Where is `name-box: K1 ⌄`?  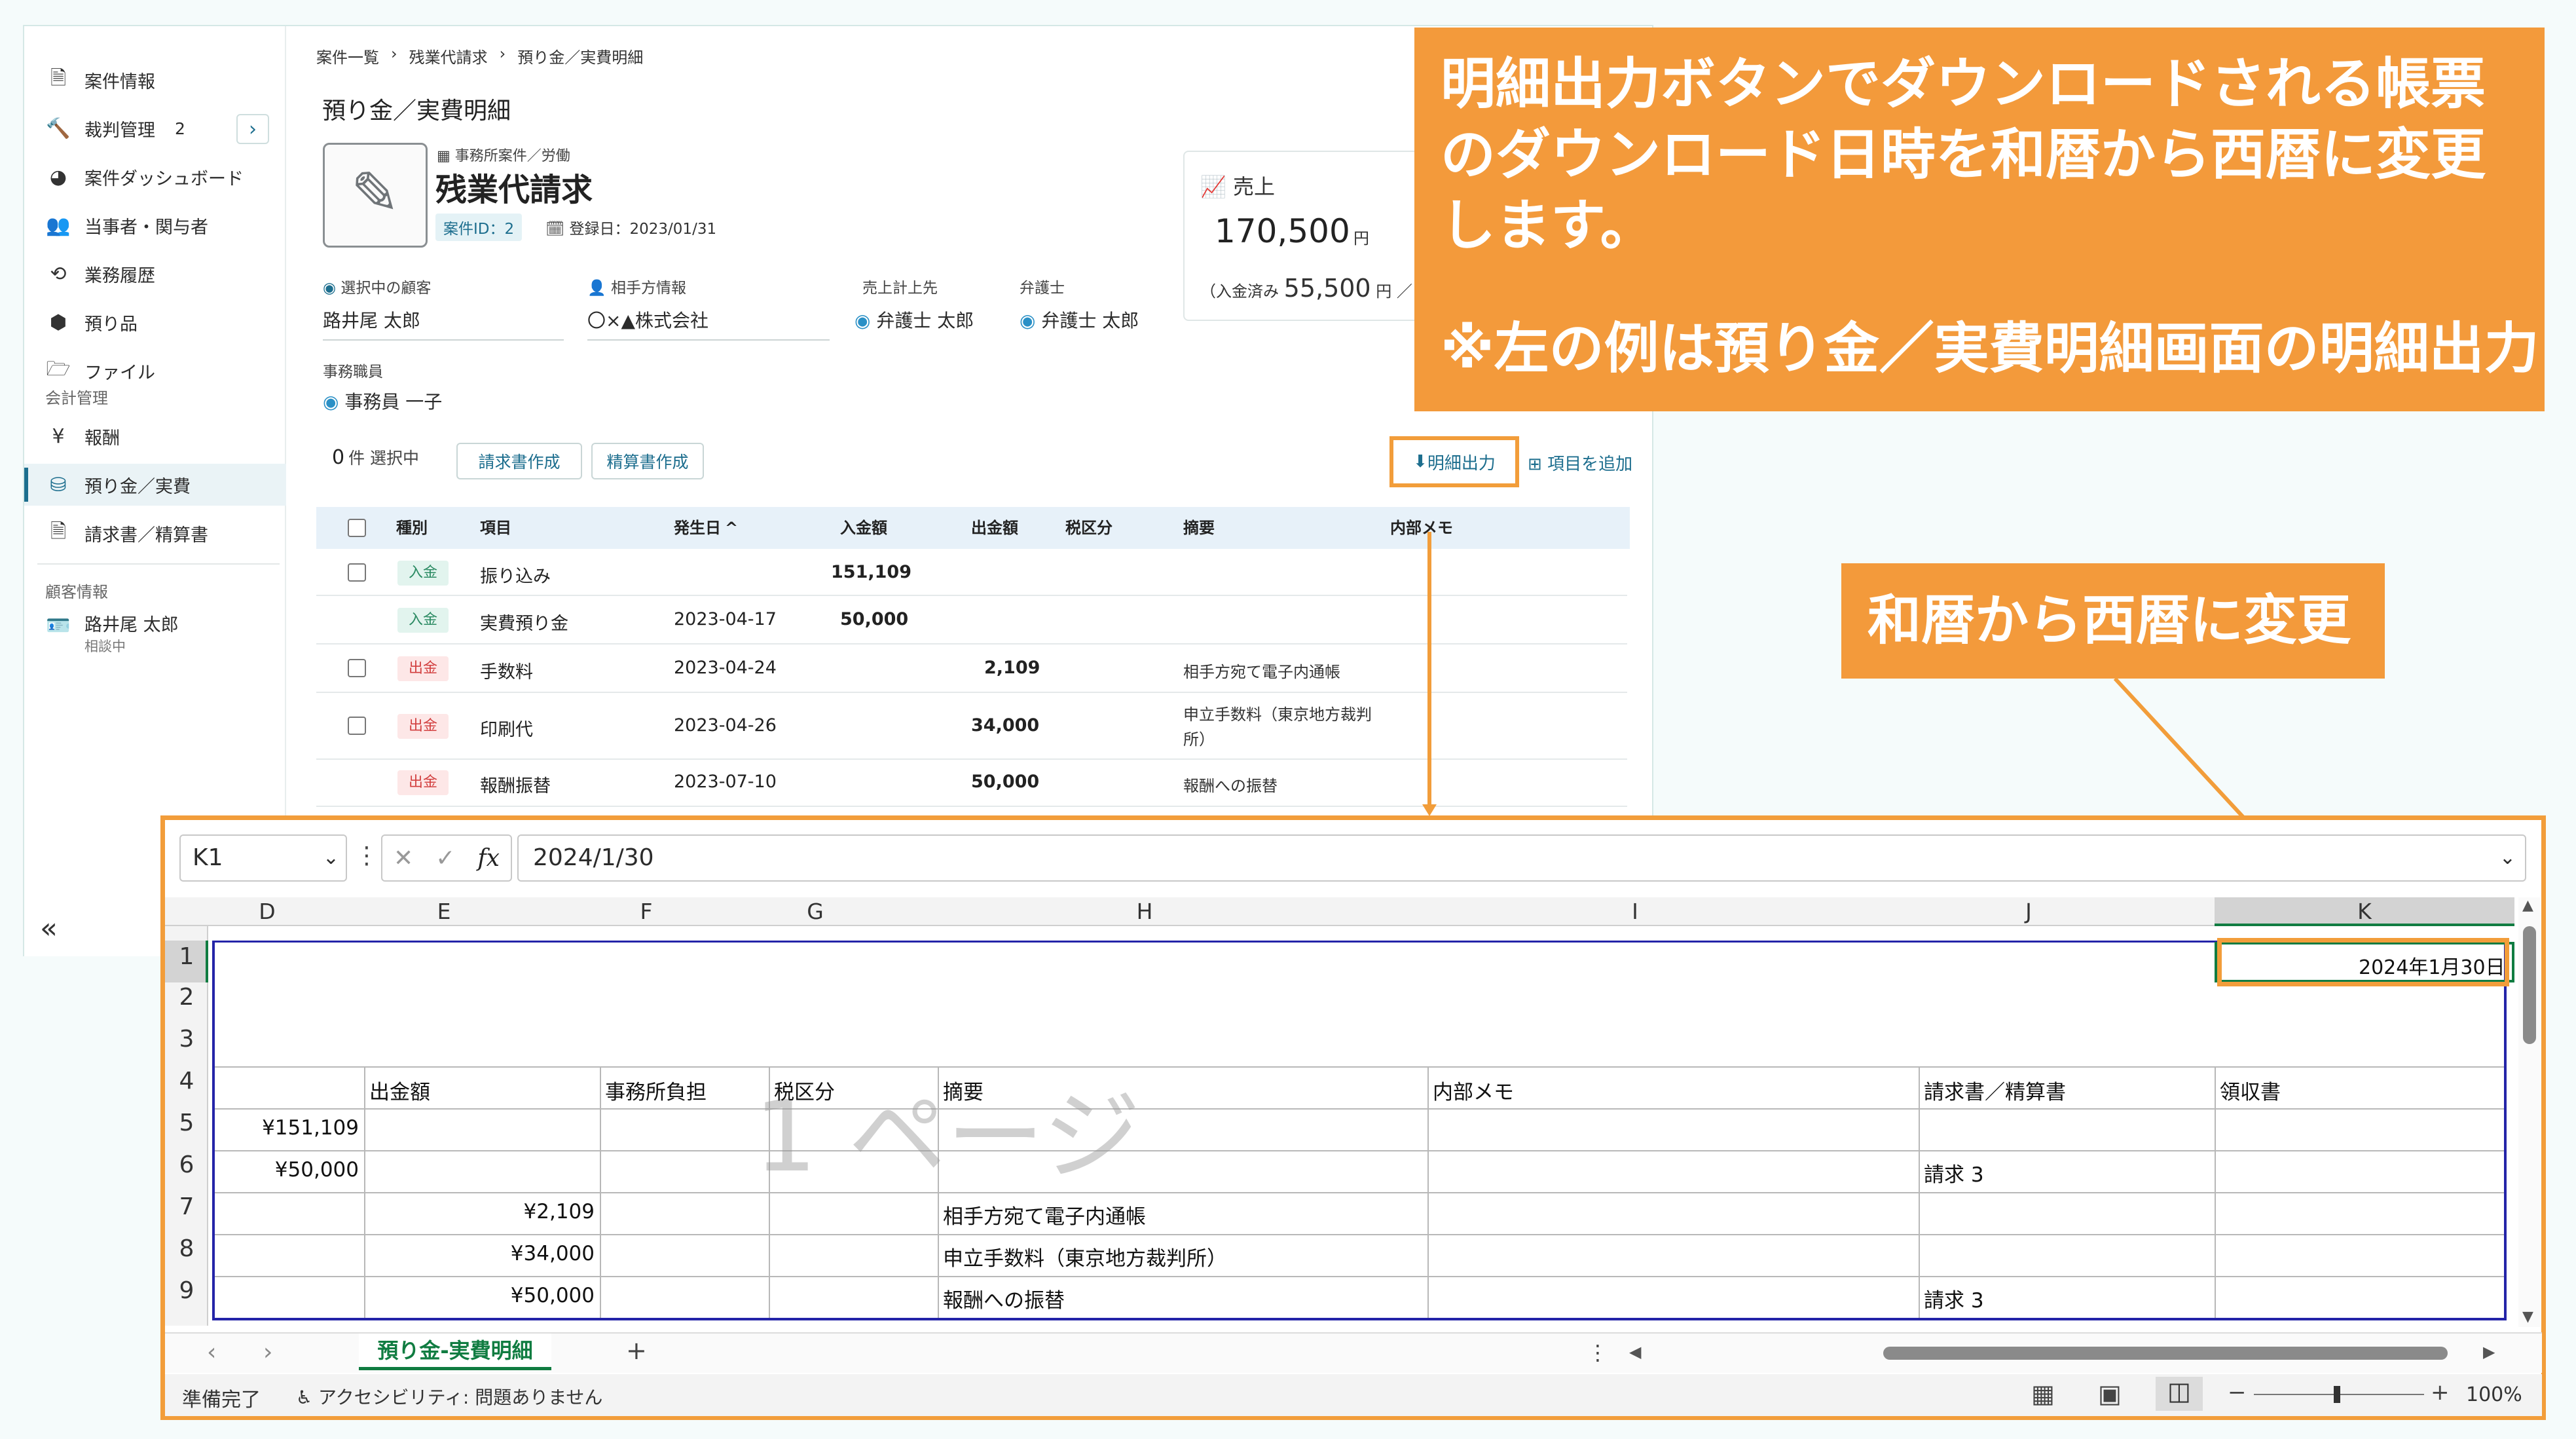 name-box: K1 ⌄ is located at coordinates (263, 858).